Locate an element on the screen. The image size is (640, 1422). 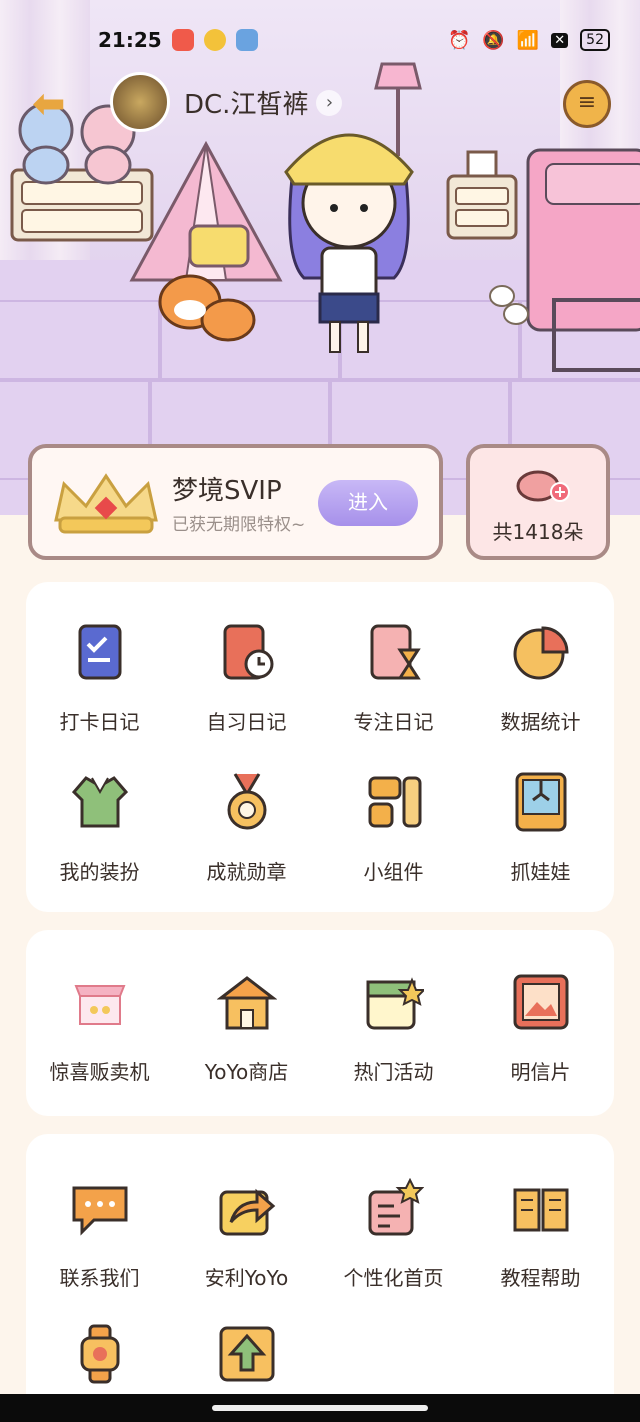
study-diary-item: 自习日记 is located at coordinates (246, 678).